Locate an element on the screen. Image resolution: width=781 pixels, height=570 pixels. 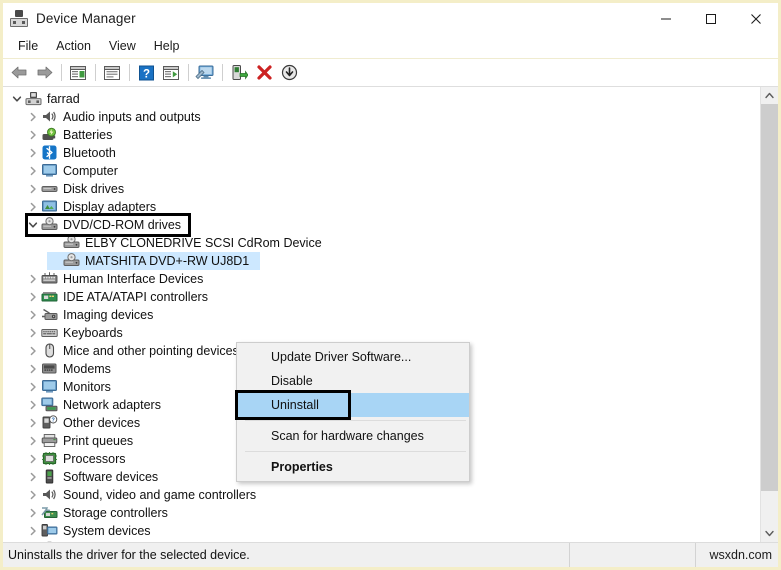
tree-item-label: Keyboards is located at coordinates (93, 333).